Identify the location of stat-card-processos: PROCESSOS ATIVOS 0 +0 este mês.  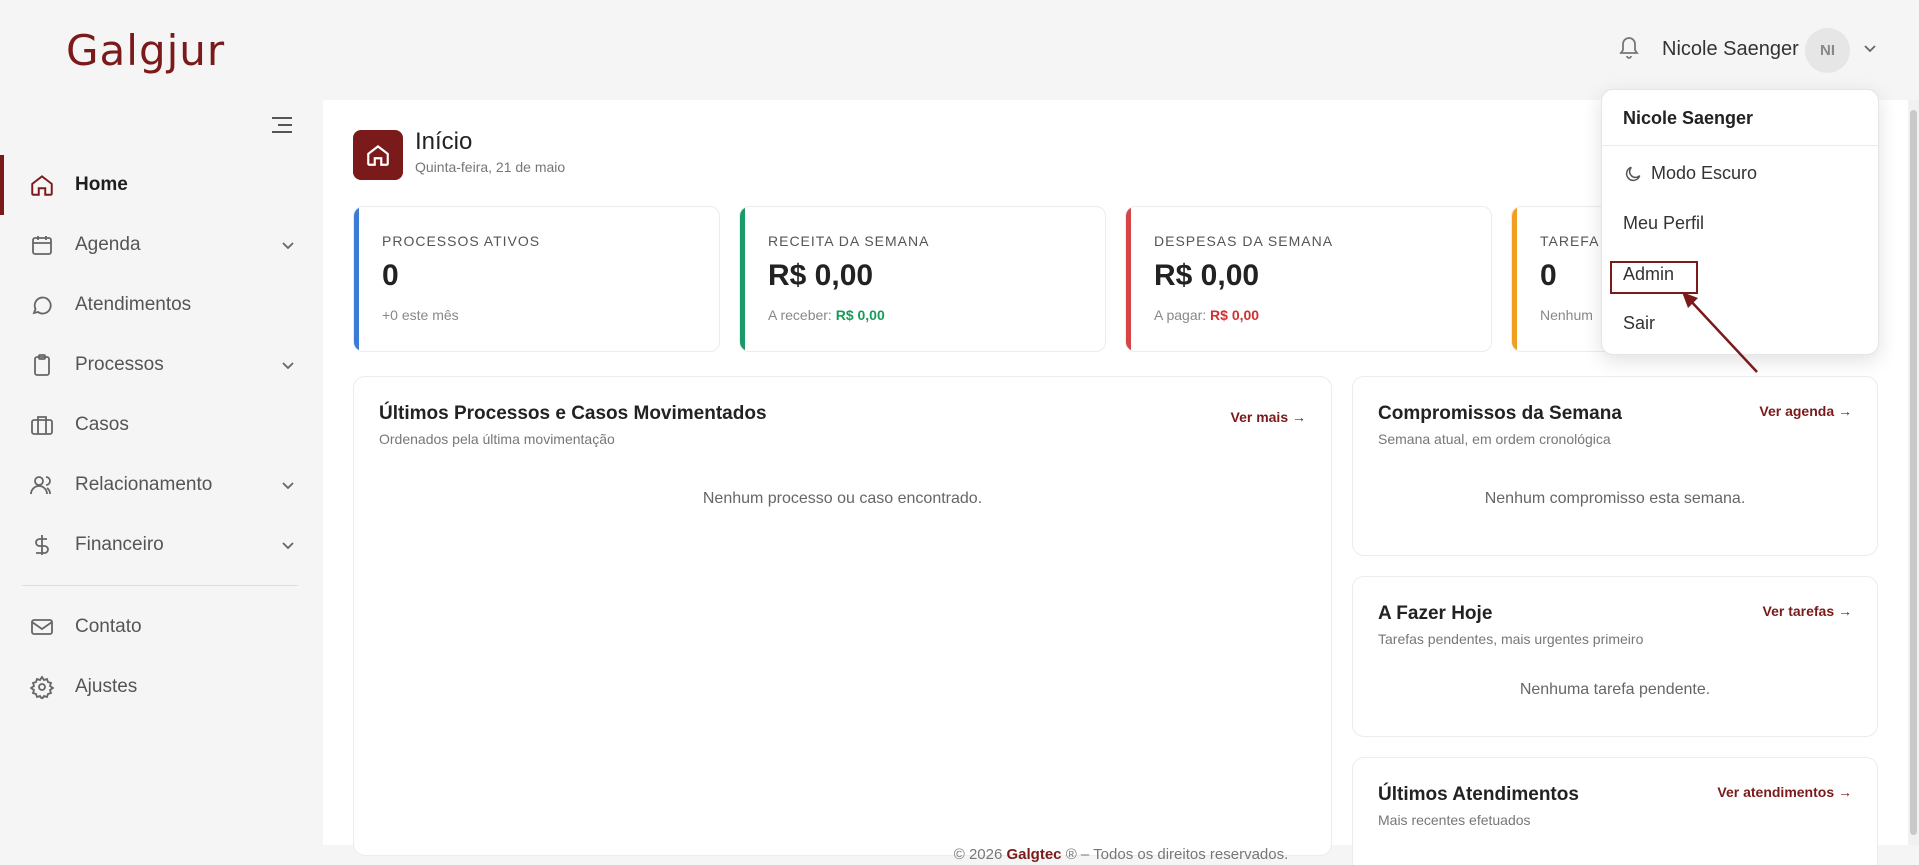
(536, 279).